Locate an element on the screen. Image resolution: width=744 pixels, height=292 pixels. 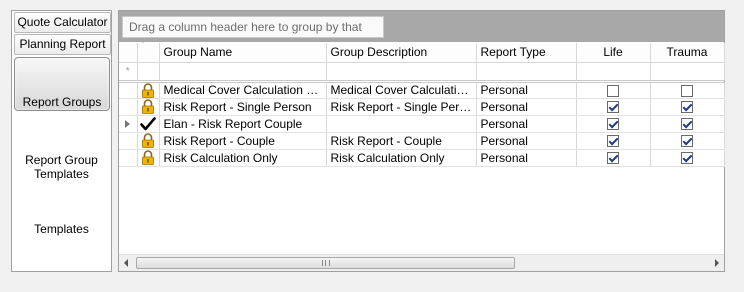
nav-item-report-groups: Report Groups is located at coordinates (62, 84).